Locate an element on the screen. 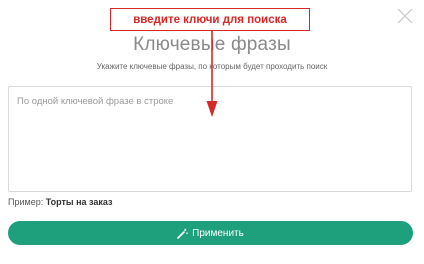 This screenshot has width=424, height=264. example-value: Торты на заказ is located at coordinates (79, 202).